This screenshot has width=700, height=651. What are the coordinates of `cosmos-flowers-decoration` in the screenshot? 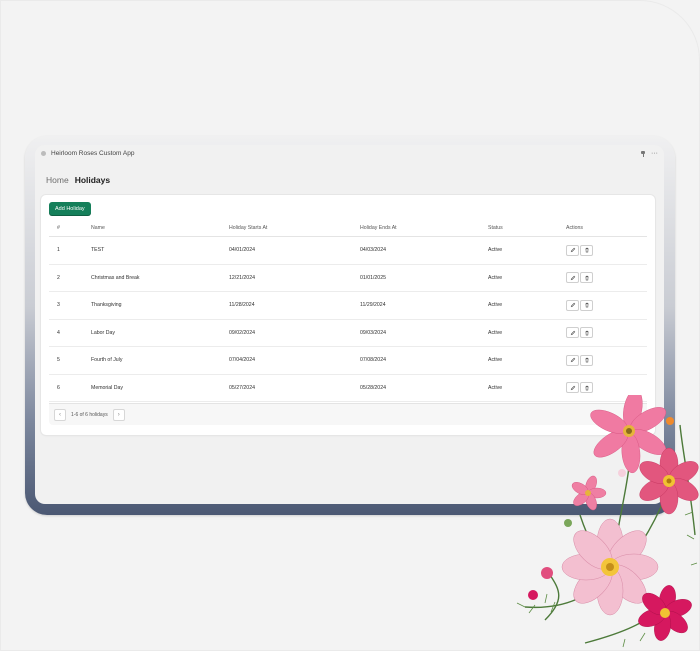 It's located at (607, 521).